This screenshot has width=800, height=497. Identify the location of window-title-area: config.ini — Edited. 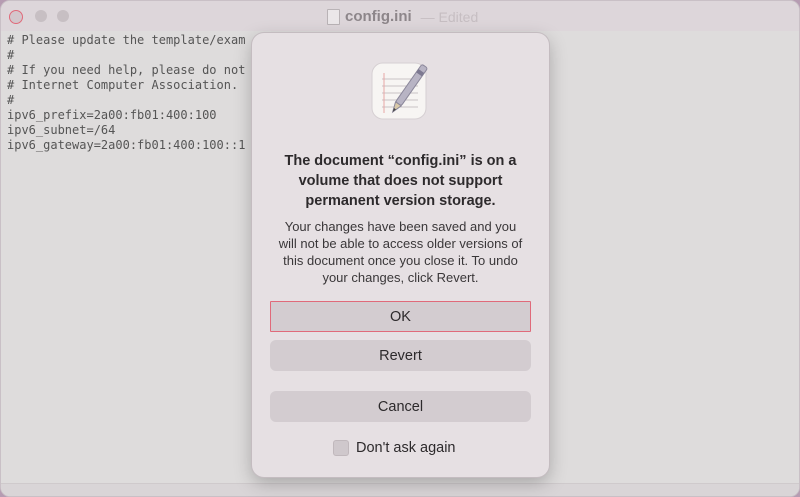
(402, 16).